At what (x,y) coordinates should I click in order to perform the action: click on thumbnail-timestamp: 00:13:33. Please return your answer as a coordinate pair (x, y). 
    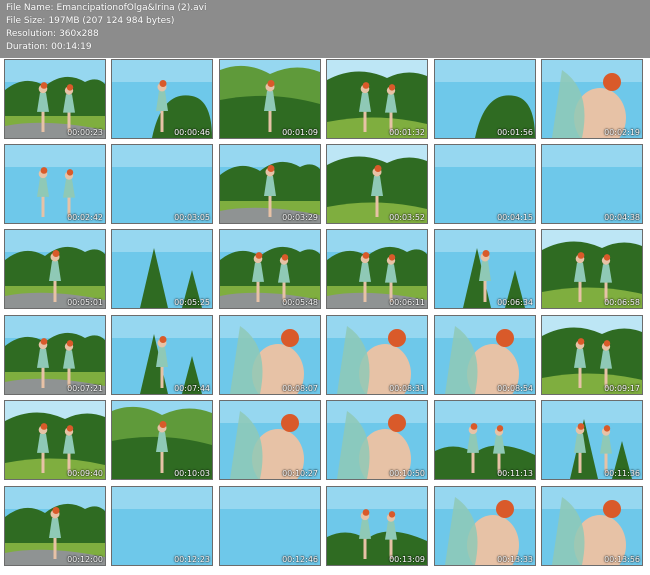
    Looking at the image, I should click on (515, 559).